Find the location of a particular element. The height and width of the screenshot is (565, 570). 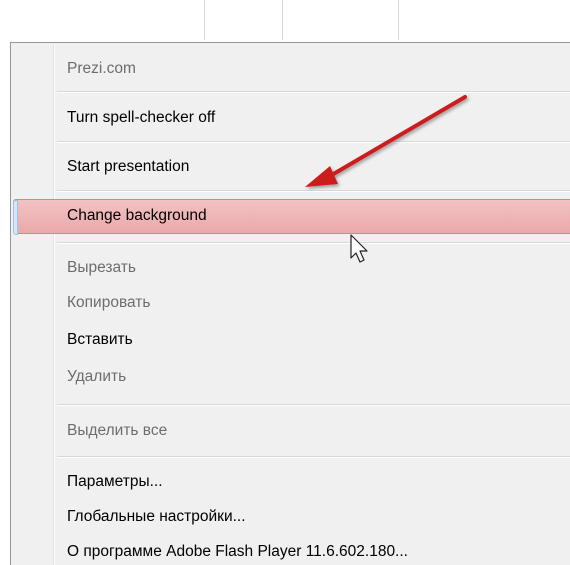

red-arrow-icon is located at coordinates (386, 141).